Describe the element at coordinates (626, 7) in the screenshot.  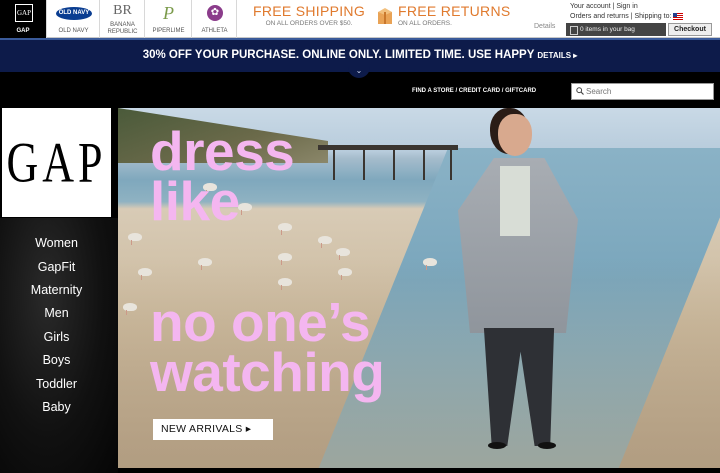
I see `account-signin-link: Your account | Sign in` at that location.